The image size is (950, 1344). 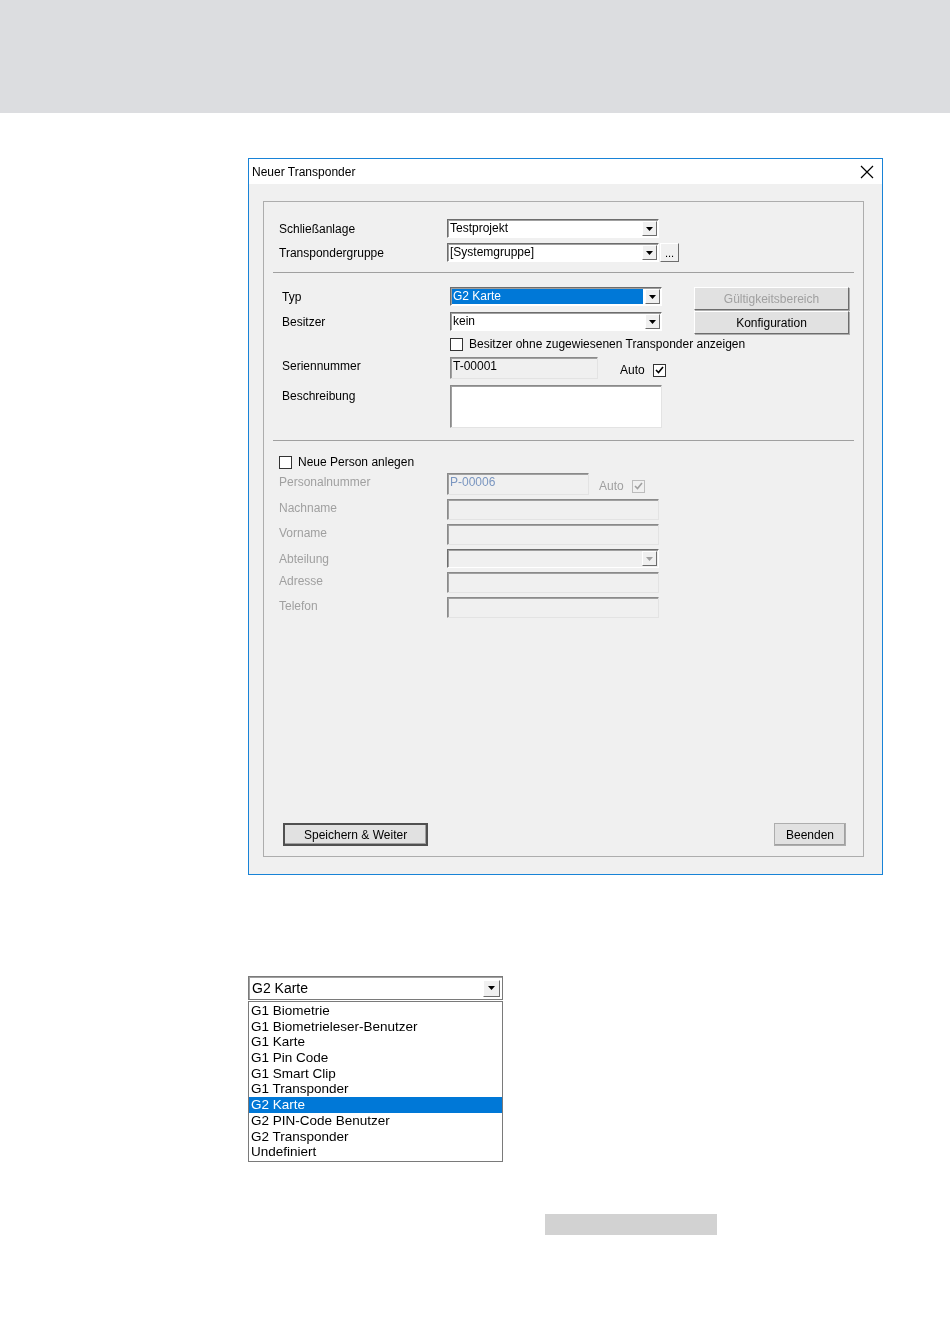 What do you see at coordinates (319, 395) in the screenshot?
I see `field-label: Beschreibung` at bounding box center [319, 395].